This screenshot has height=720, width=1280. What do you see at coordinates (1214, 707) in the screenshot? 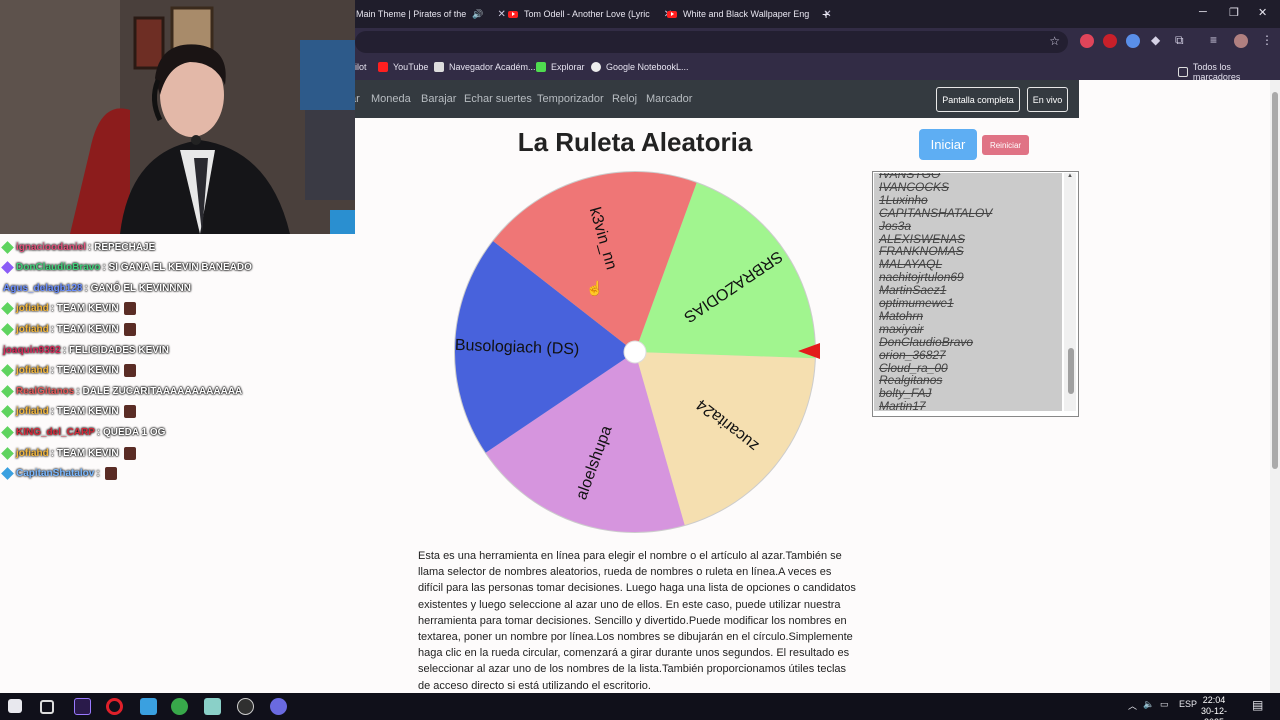
I see `taskbar-clock: 22:04 30-12-2025` at bounding box center [1214, 707].